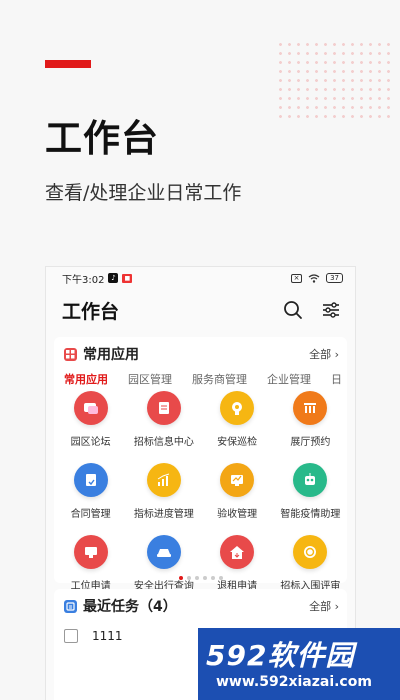 This screenshot has height=700, width=400. Describe the element at coordinates (314, 278) in the screenshot. I see `wifi-icon` at that location.